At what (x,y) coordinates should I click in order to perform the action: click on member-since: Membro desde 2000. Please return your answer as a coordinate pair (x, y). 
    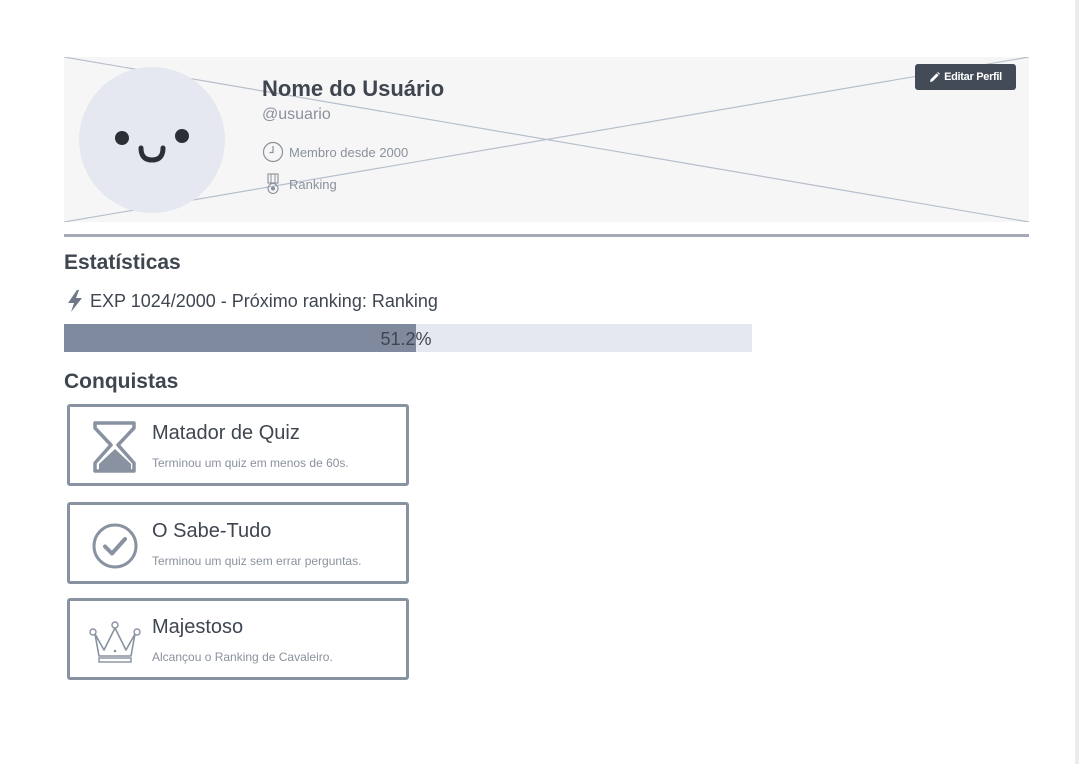
    Looking at the image, I should click on (335, 152).